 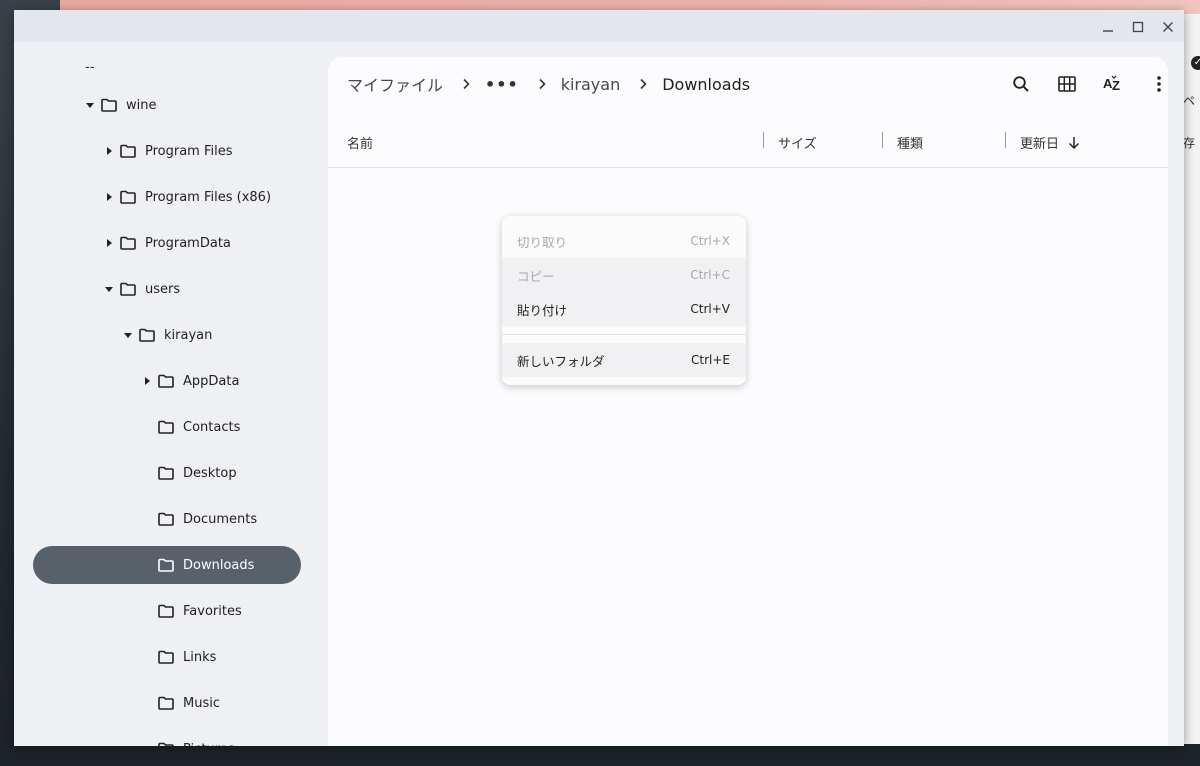 I want to click on sidebar-item-label: Program Files (x86), so click(x=208, y=197).